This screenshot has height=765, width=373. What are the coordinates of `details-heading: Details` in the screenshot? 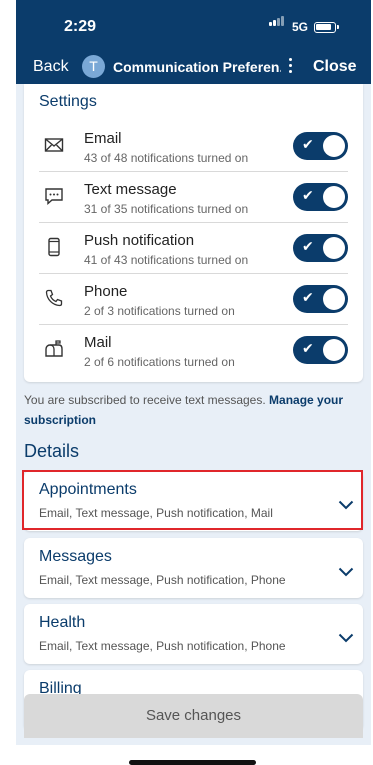 It's located at (52, 451).